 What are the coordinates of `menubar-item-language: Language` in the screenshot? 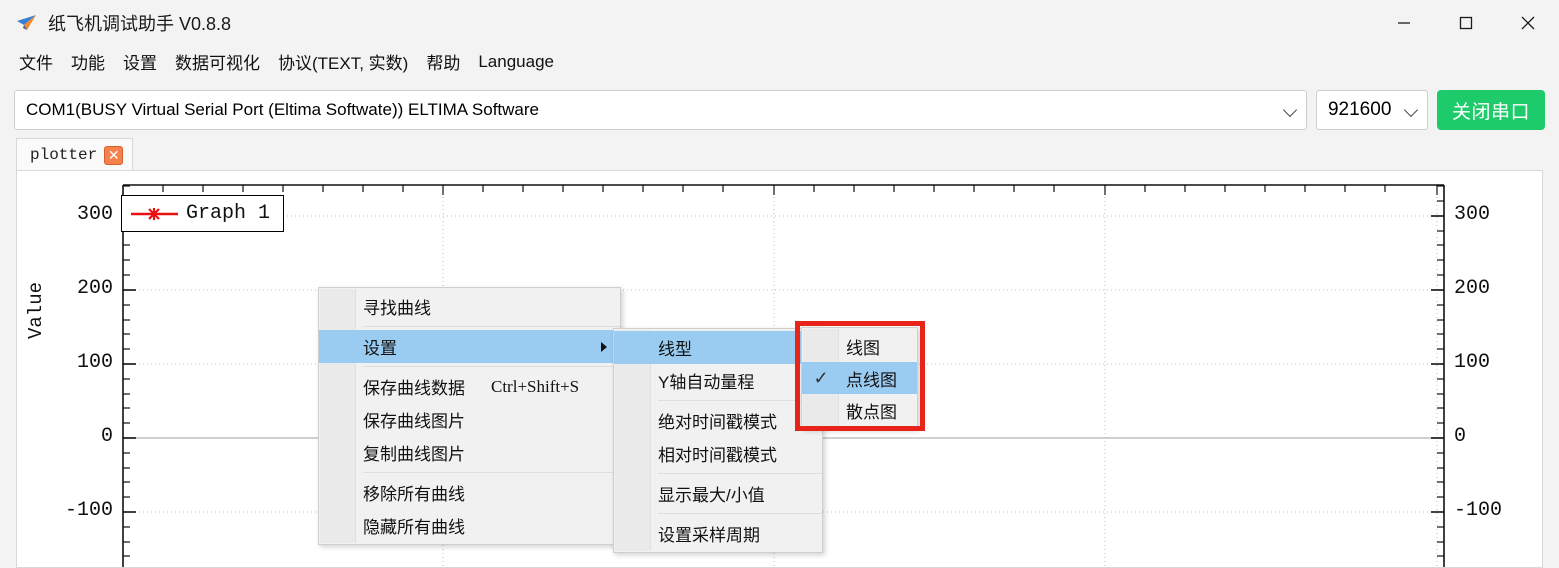 It's located at (516, 62).